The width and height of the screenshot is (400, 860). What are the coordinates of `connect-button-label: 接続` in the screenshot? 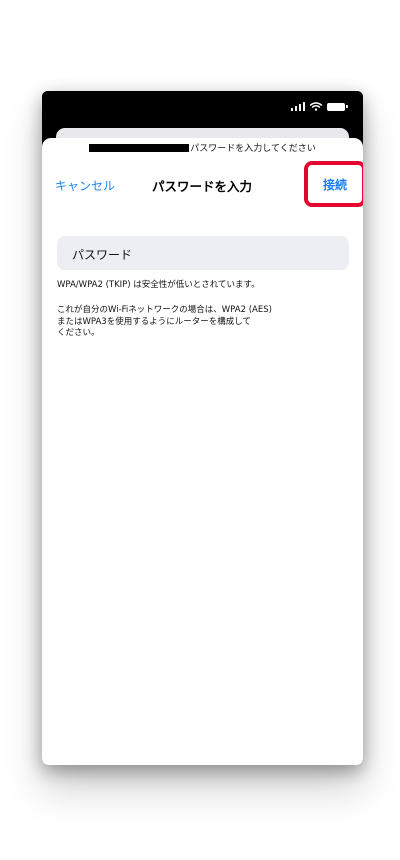 It's located at (334, 184).